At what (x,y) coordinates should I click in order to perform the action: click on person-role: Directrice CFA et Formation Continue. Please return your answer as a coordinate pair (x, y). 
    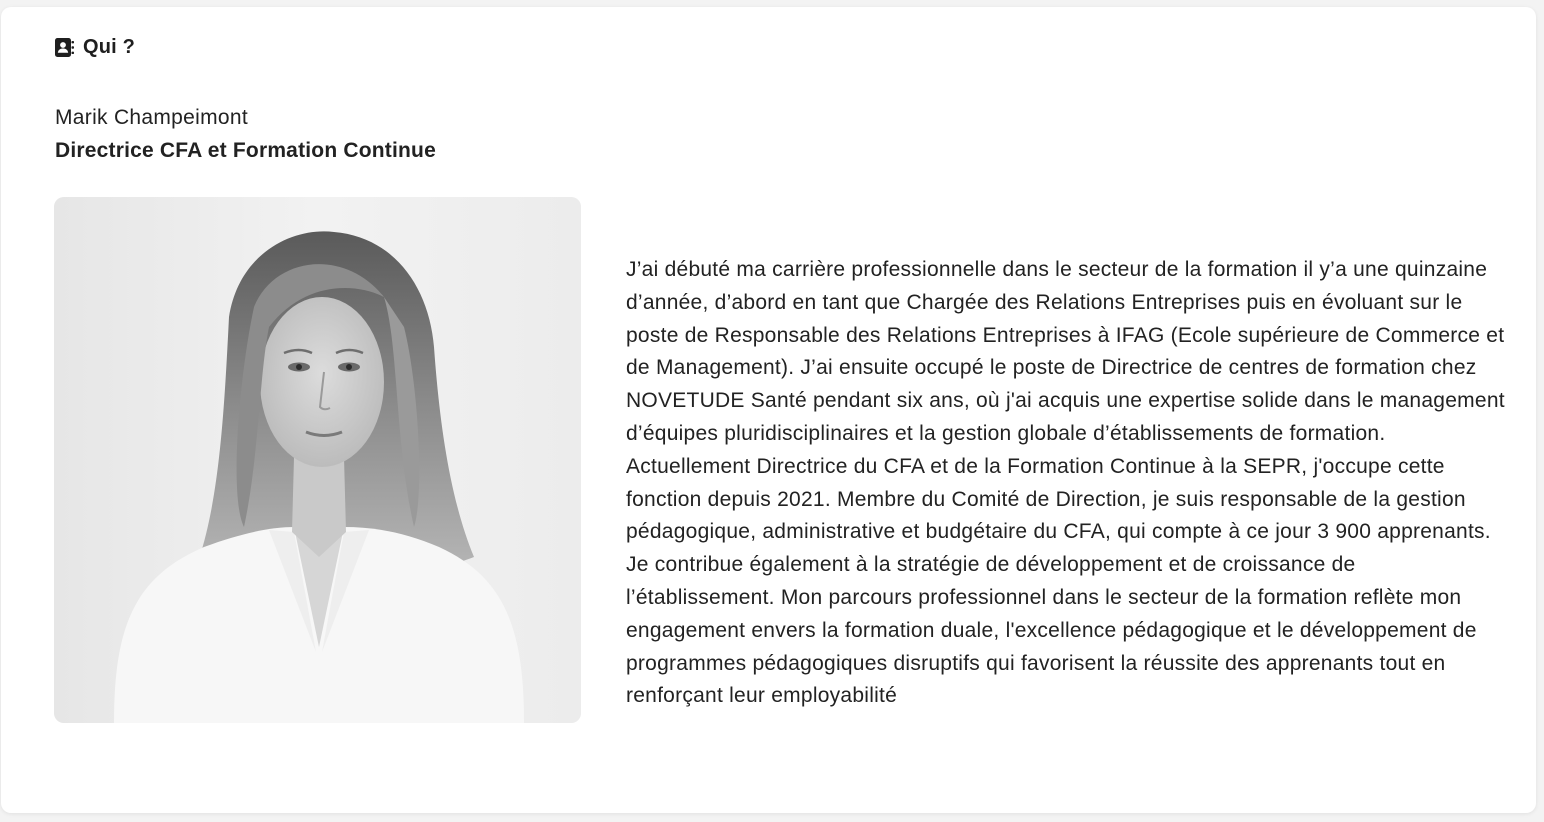
    Looking at the image, I should click on (245, 150).